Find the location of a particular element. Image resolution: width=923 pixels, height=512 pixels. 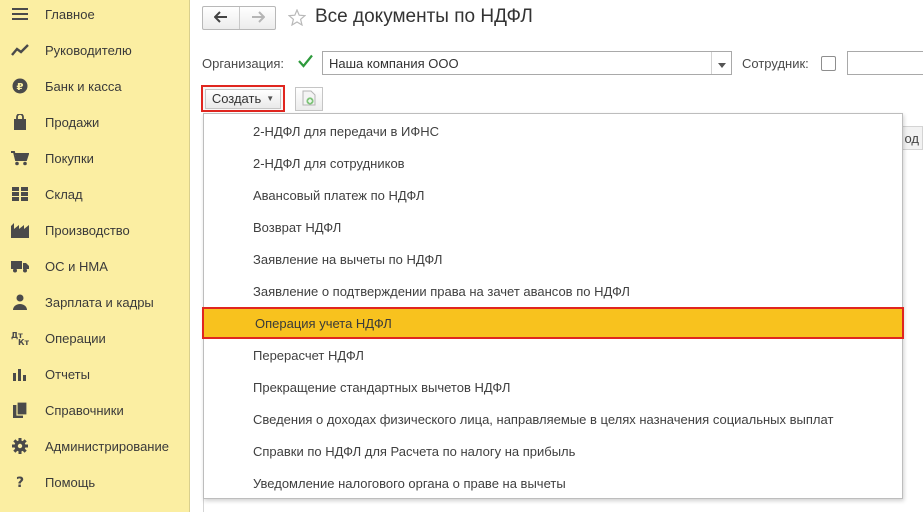

employee-label: Сотрудник: is located at coordinates (775, 63).